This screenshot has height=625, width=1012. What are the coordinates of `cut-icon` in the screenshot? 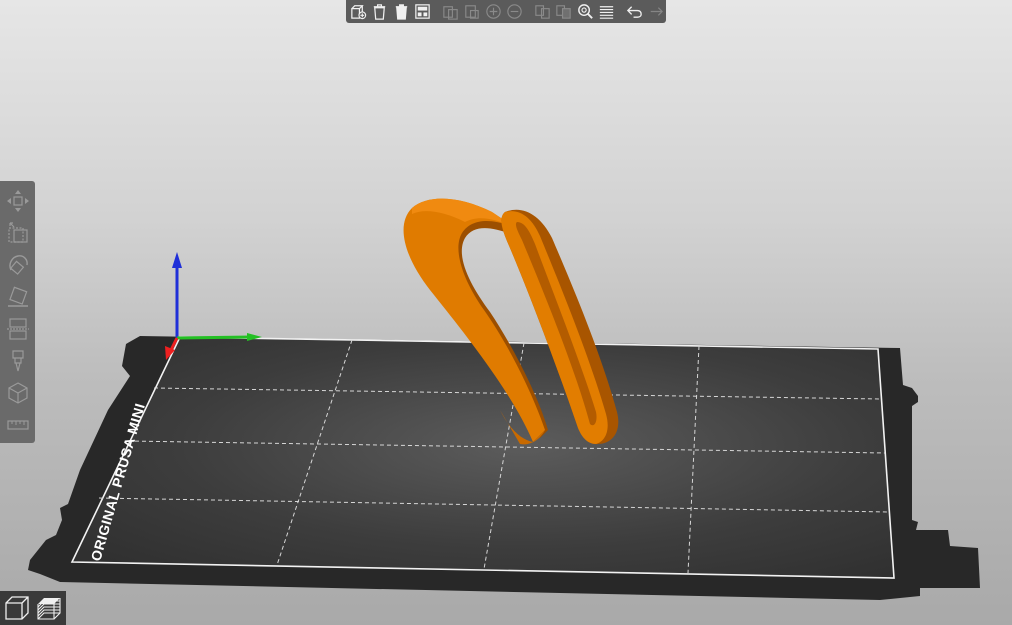 It's located at (17, 329).